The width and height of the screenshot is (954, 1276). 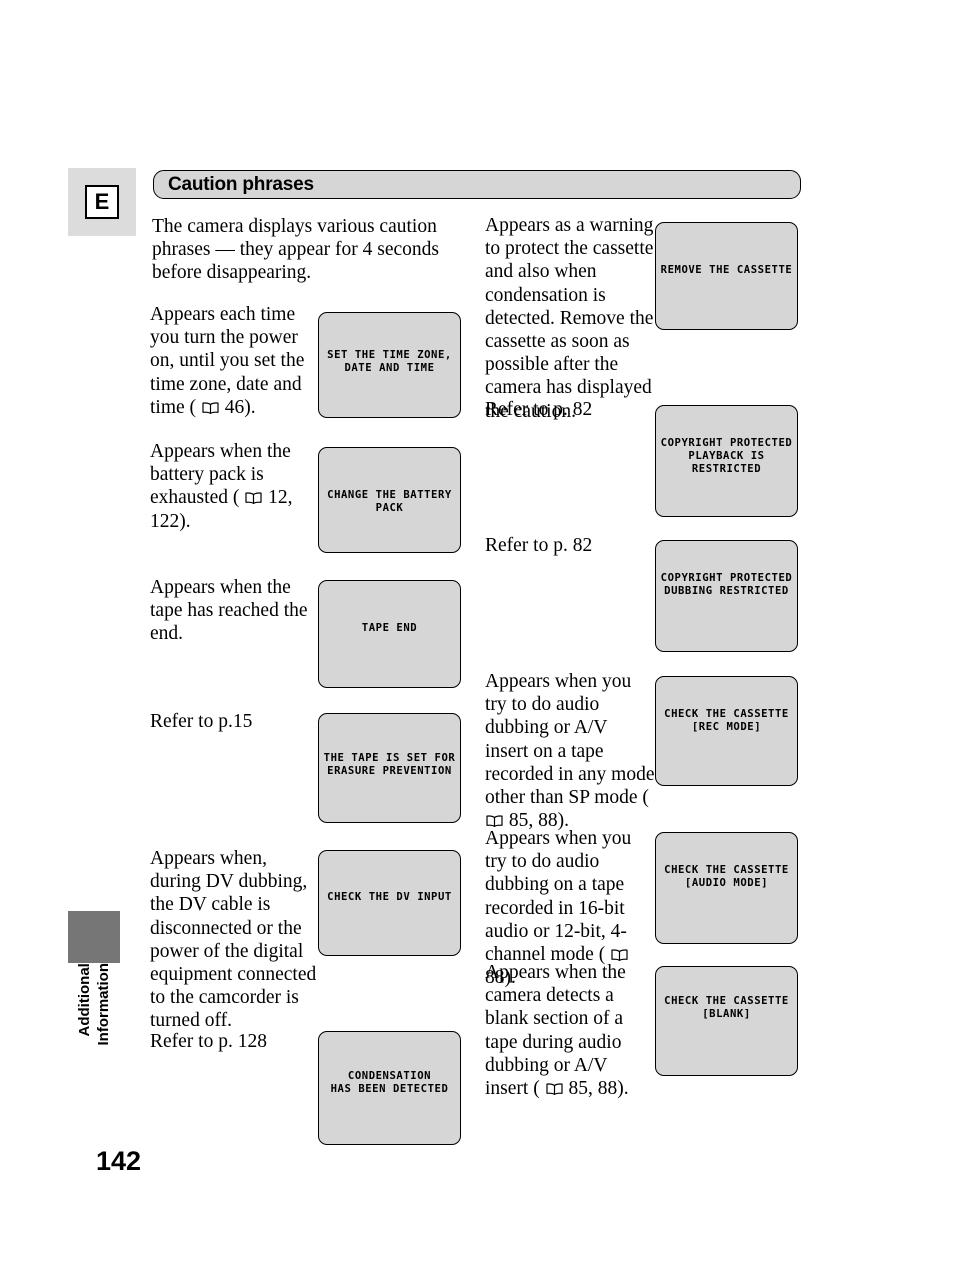 I want to click on change-battery-pack-caution: CHANGE THE BATTERY PACK, so click(x=389, y=500).